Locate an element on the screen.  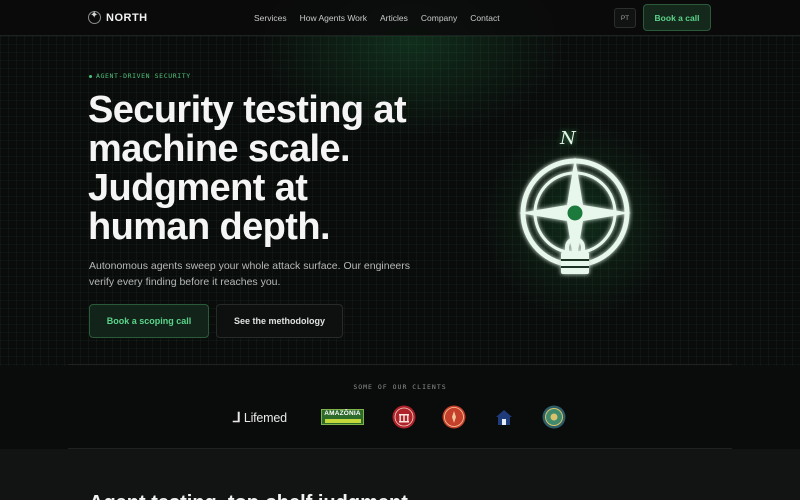
nav-link-contact: Contact is located at coordinates (484, 18).